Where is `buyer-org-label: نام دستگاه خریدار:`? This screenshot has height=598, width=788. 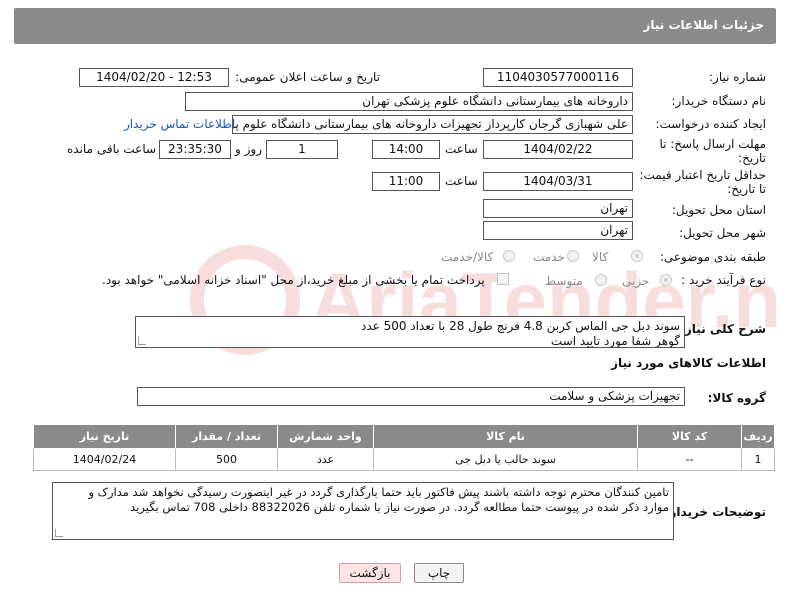 buyer-org-label: نام دستگاه خریدار: is located at coordinates (719, 101).